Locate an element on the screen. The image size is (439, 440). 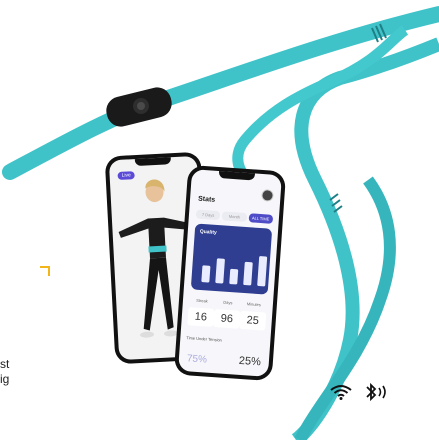
bracket-mark is located at coordinates (45, 271).